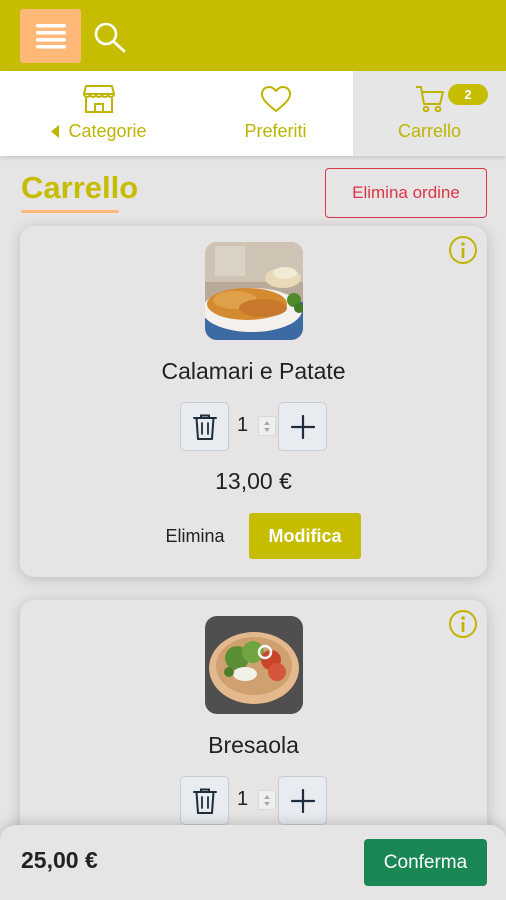 The height and width of the screenshot is (900, 506). What do you see at coordinates (406, 193) in the screenshot?
I see `delete-order-button: Elimina ordine` at bounding box center [406, 193].